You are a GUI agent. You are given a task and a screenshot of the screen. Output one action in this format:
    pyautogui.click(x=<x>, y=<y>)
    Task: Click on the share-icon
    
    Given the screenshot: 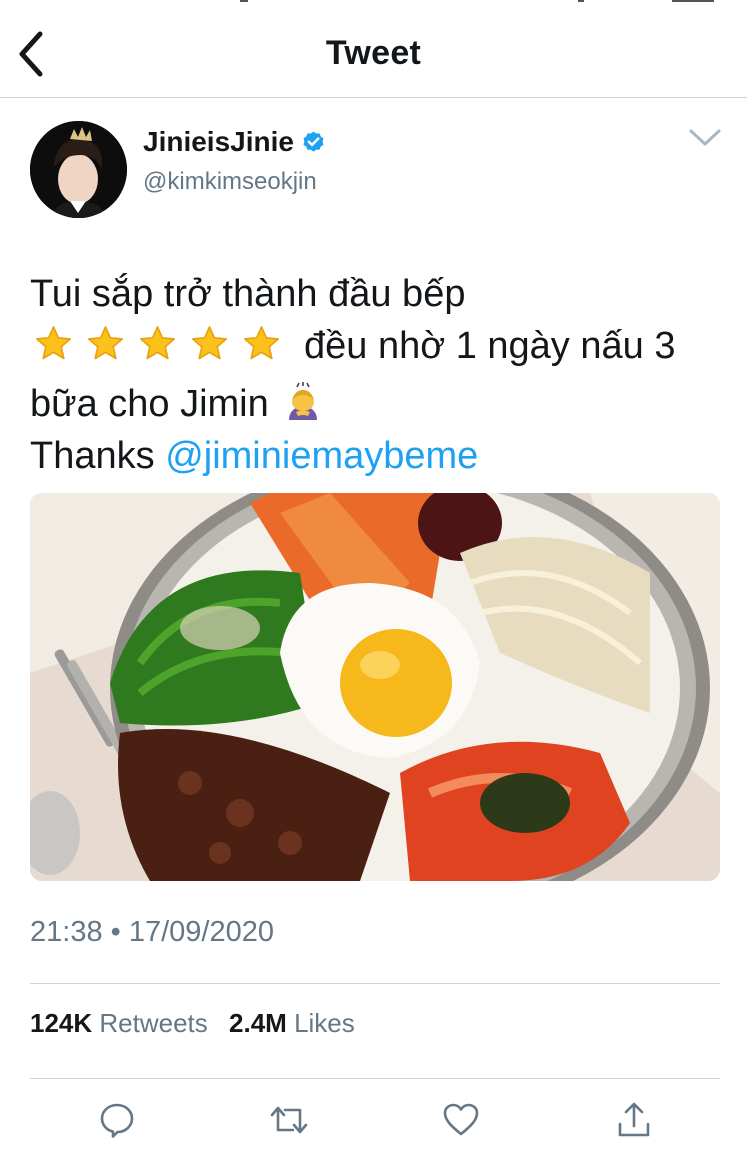 What is the action you would take?
    pyautogui.click(x=634, y=1119)
    